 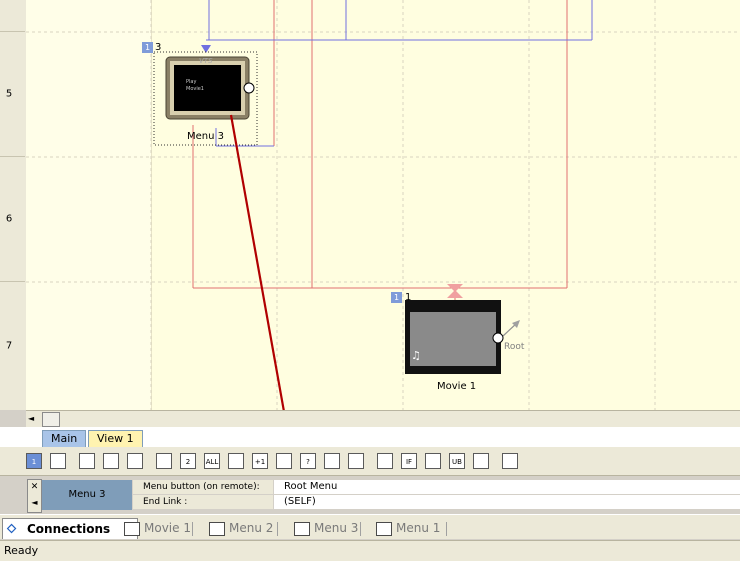 What do you see at coordinates (370, 437) in the screenshot?
I see `view-tabs: Main View 1` at bounding box center [370, 437].